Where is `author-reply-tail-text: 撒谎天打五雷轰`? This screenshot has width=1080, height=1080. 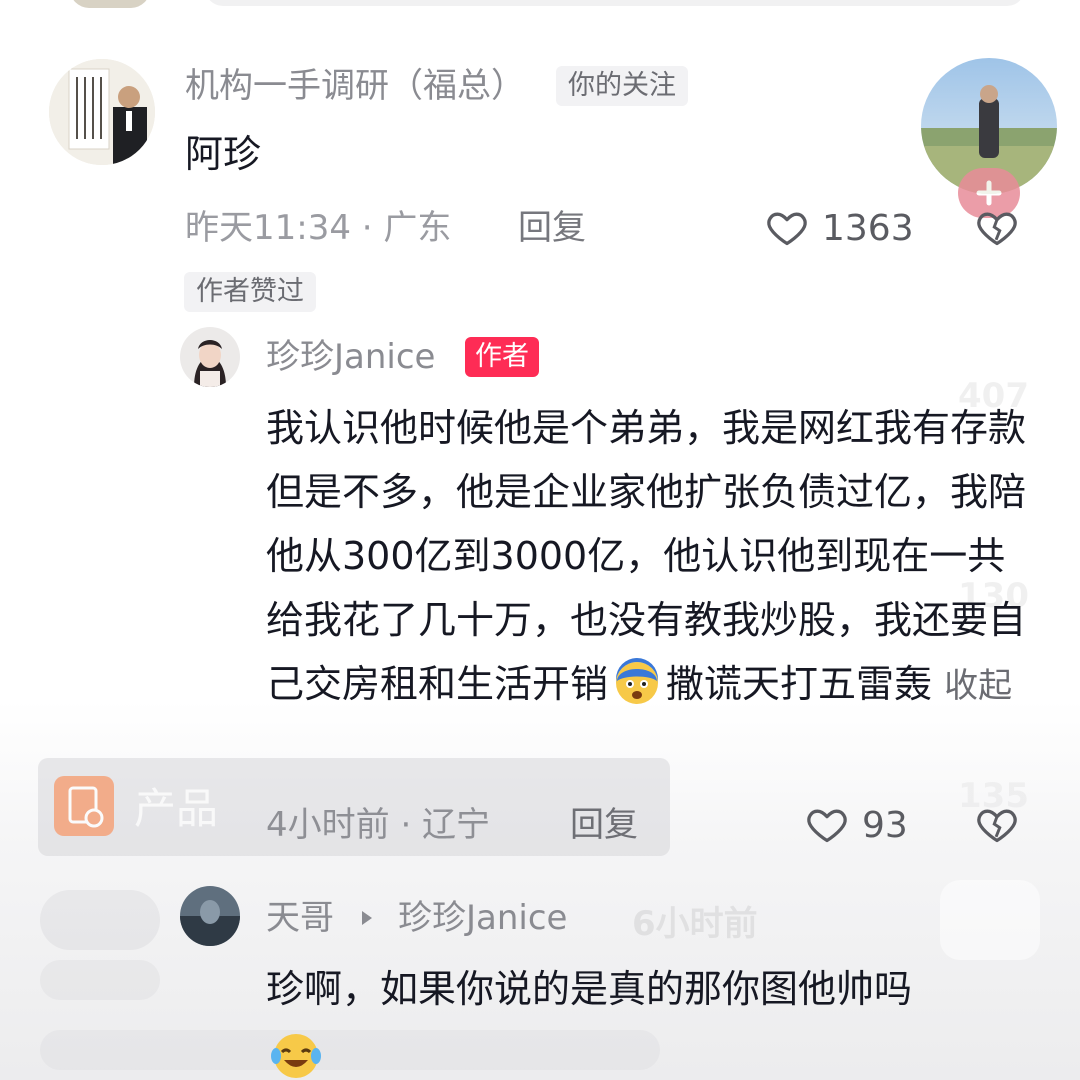 author-reply-tail-text: 撒谎天打五雷轰 is located at coordinates (799, 684).